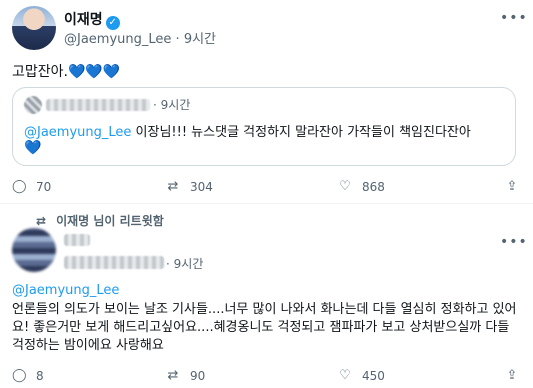  I want to click on retweet-button: ⇄ 304, so click(189, 186).